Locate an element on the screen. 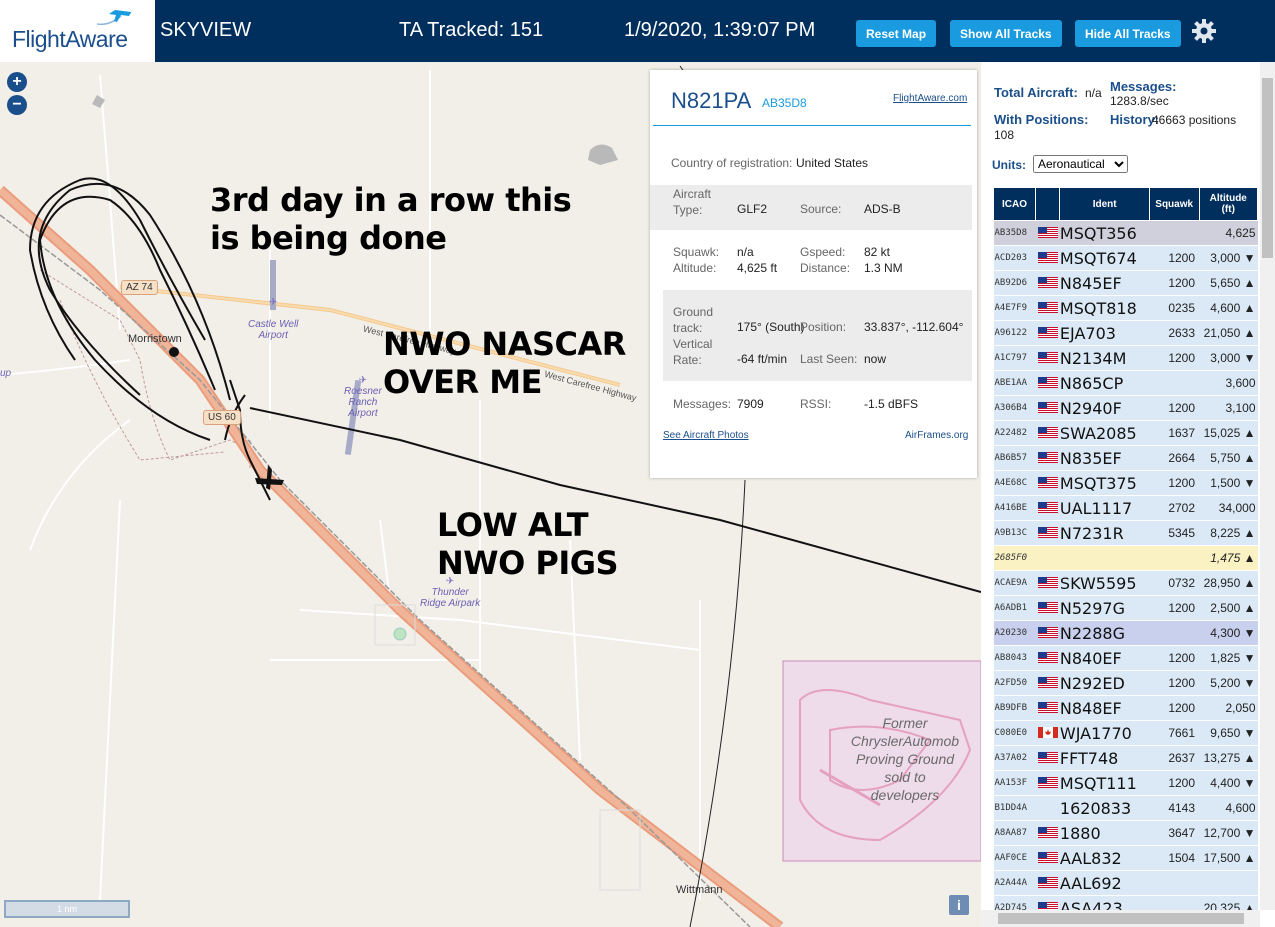 Image resolution: width=1275 pixels, height=927 pixels. table-row: AB8043 N840EF 1200 1,825 ▼ is located at coordinates (1125, 658).